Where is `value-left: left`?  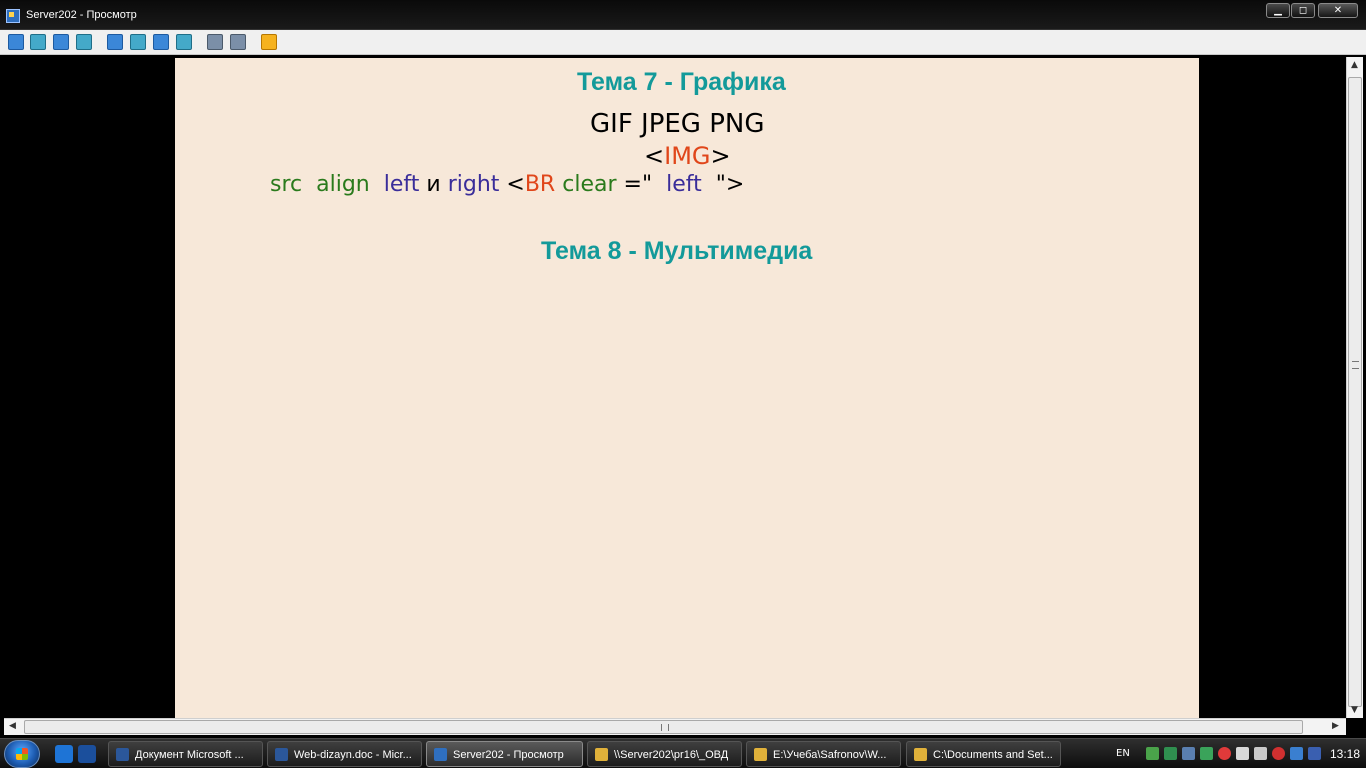
value-left: left is located at coordinates (401, 184).